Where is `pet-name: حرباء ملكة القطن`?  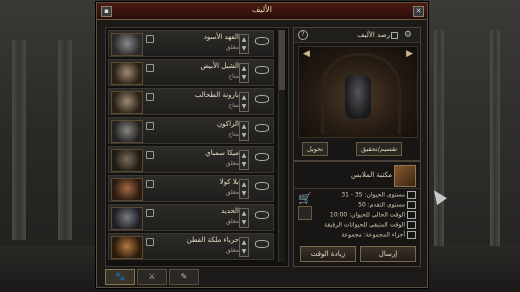 pet-name: حرباء ملكة القطن is located at coordinates (212, 240).